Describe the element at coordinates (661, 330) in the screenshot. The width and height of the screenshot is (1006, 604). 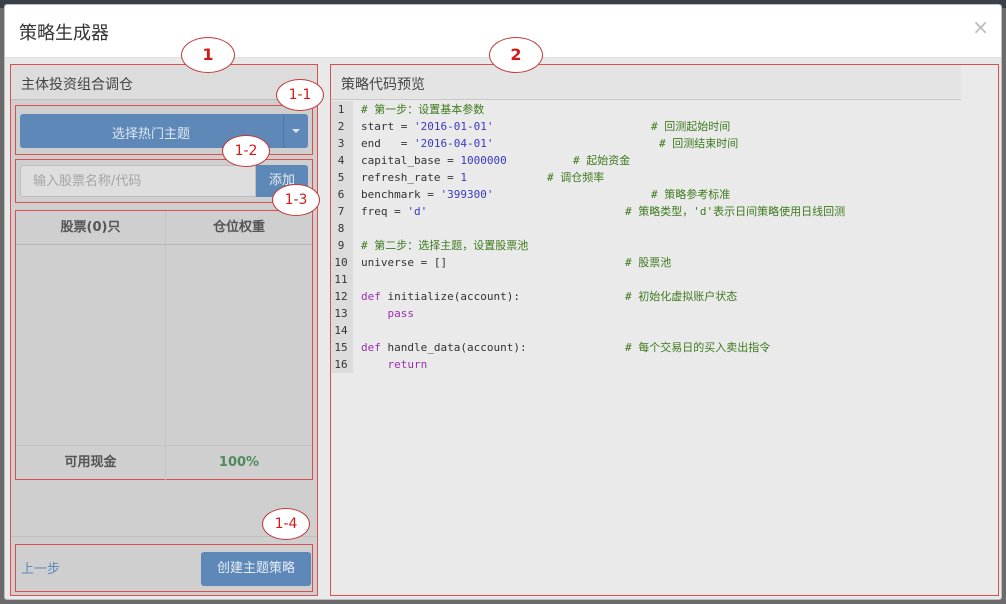
I see `code-line: 14` at that location.